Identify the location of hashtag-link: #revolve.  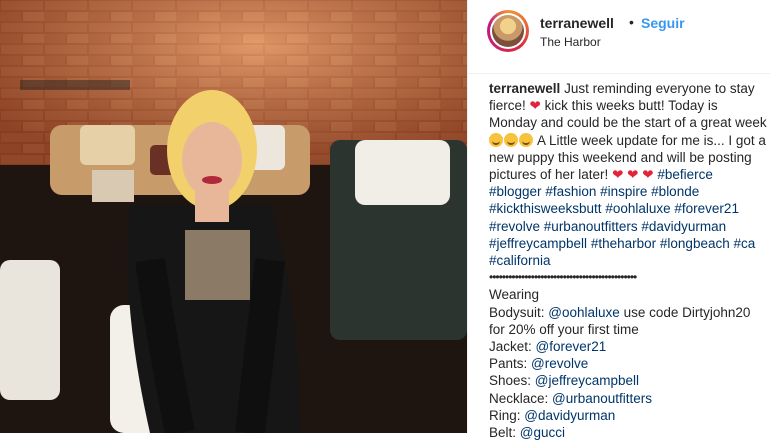
(514, 226).